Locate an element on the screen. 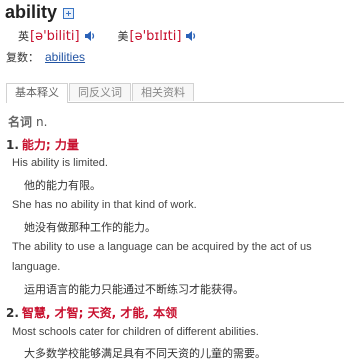  tab-bar: 基本释义 同反义词 相关资料 is located at coordinates (175, 93).